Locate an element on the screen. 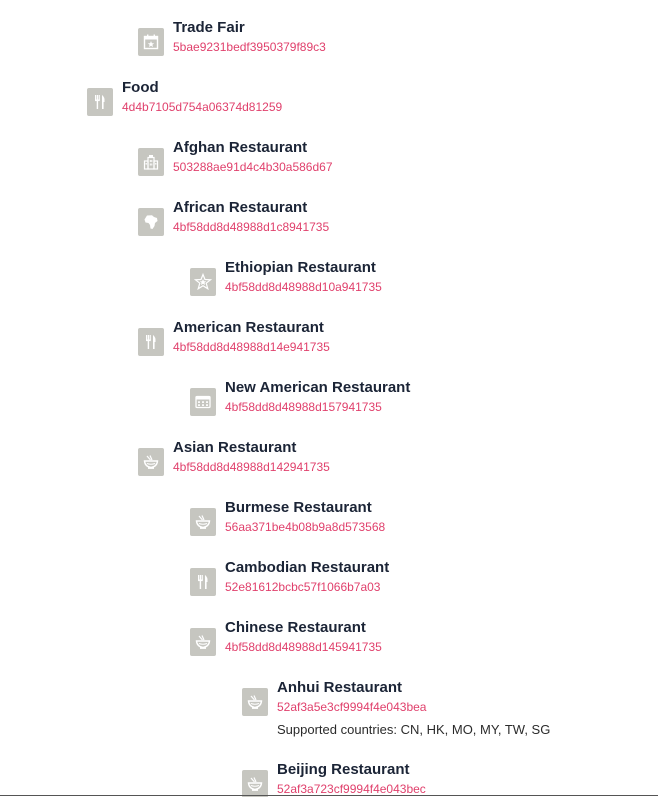  category-name: American Restaurant is located at coordinates (248, 327).